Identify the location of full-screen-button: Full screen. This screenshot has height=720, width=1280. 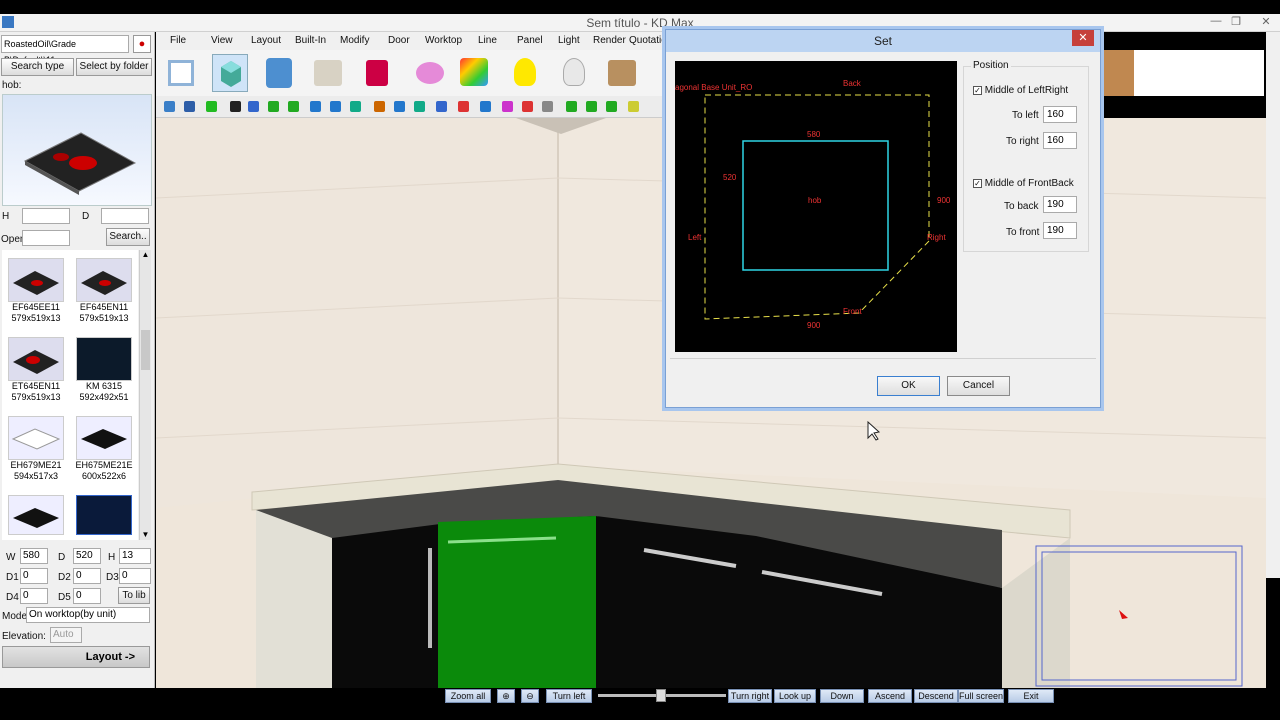
(981, 696).